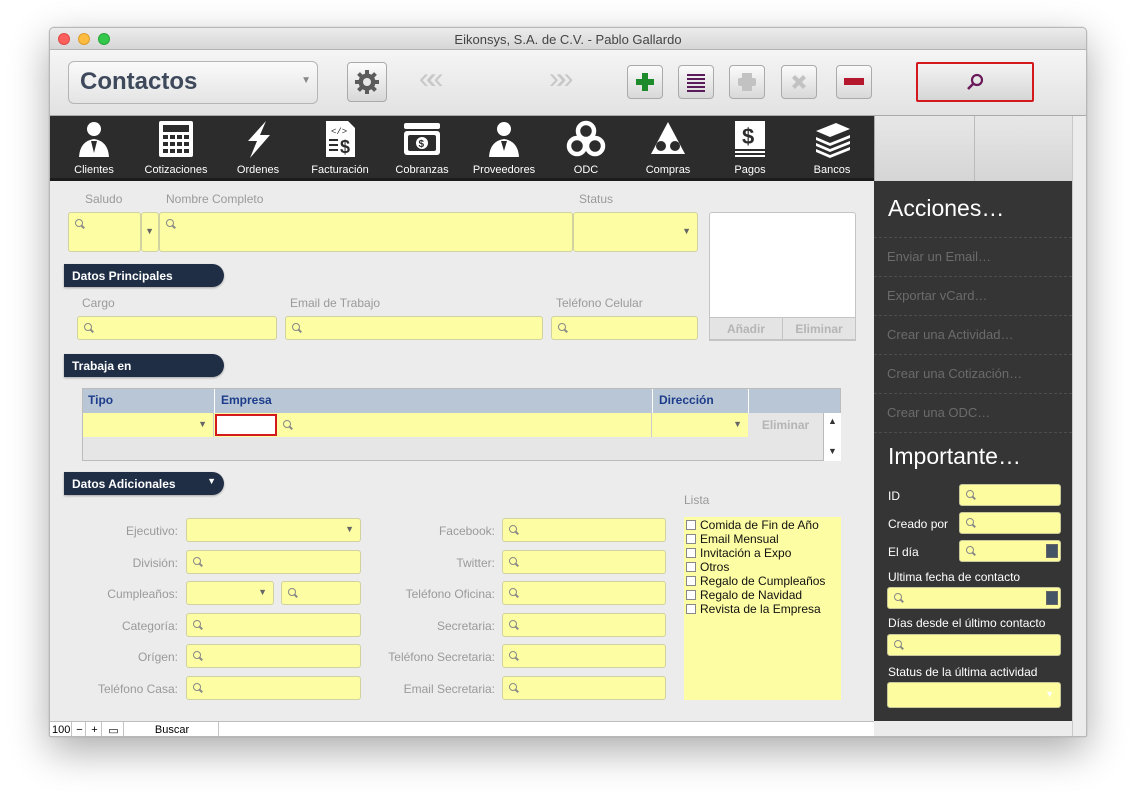  What do you see at coordinates (755, 581) in the screenshot?
I see `list-item: Regalo de Cumpleaños` at bounding box center [755, 581].